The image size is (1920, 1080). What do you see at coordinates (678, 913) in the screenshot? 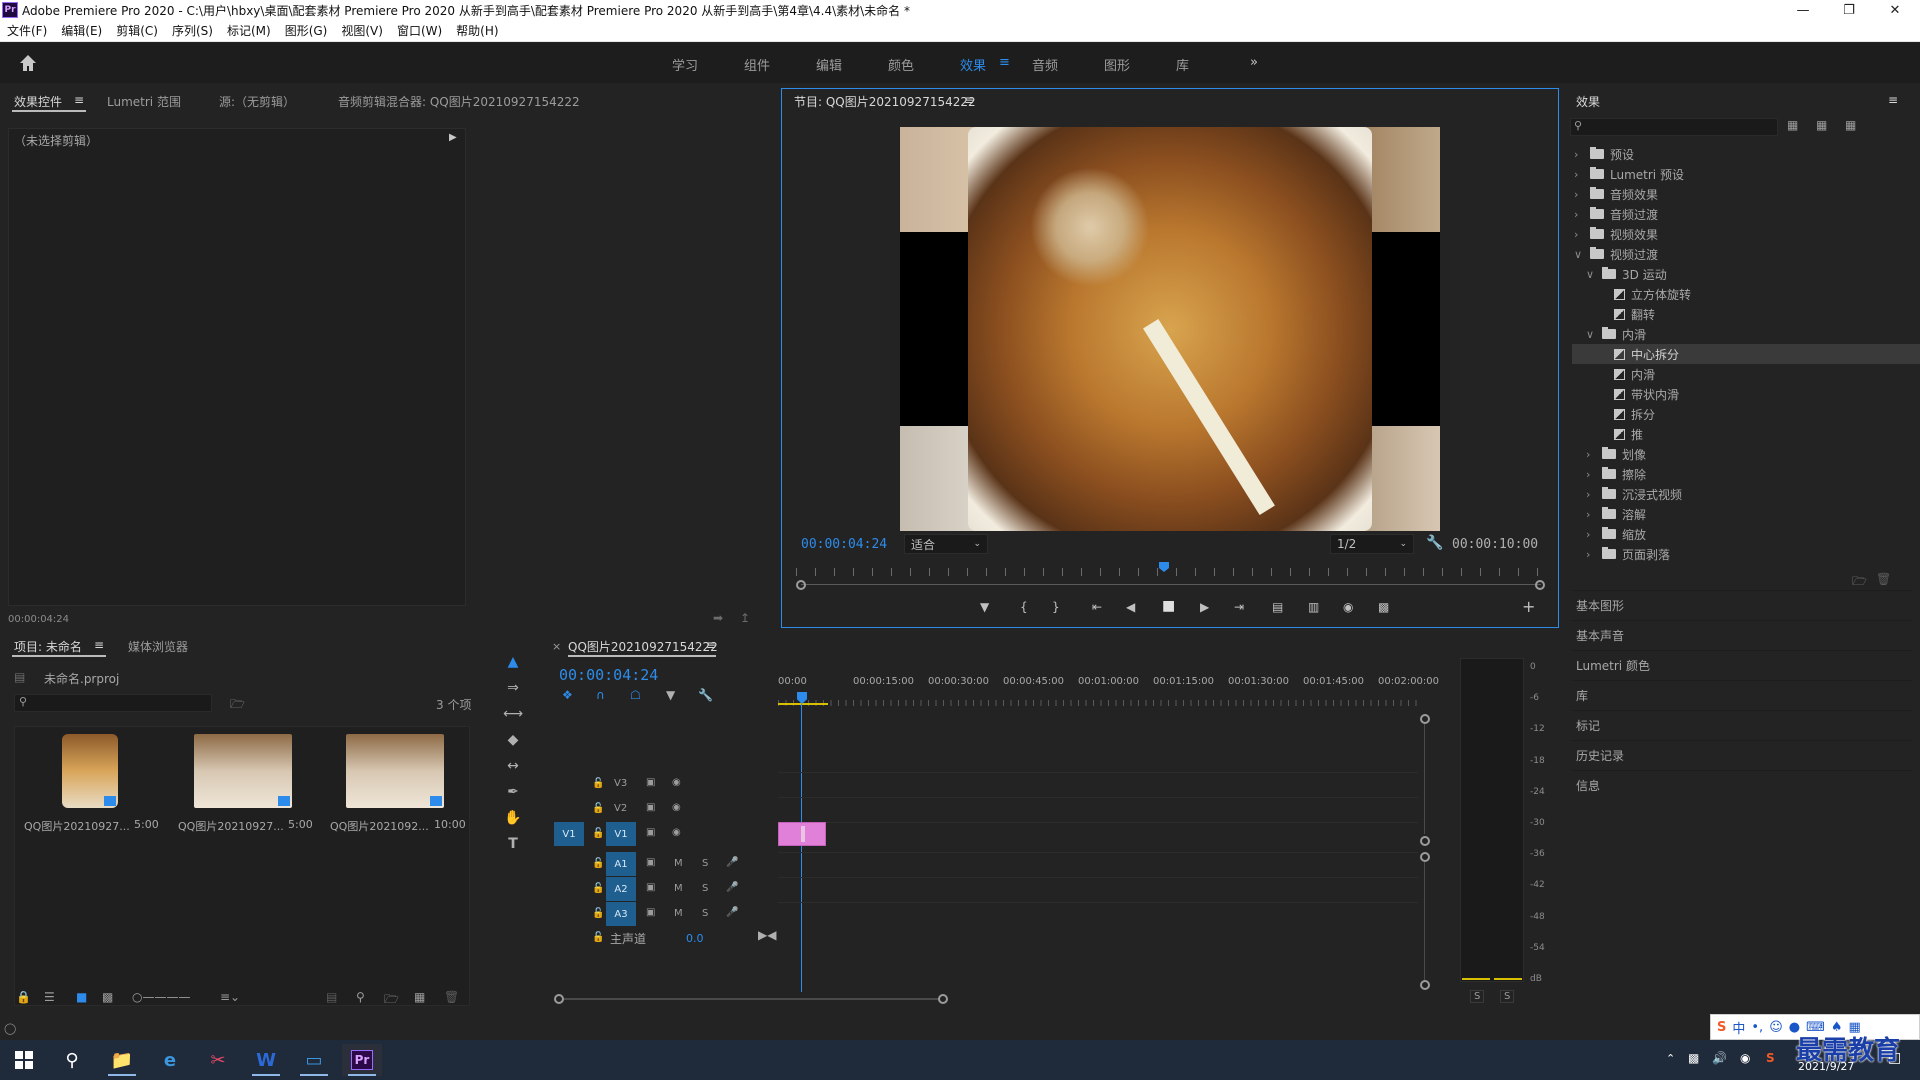
I see `mute-button: M` at bounding box center [678, 913].